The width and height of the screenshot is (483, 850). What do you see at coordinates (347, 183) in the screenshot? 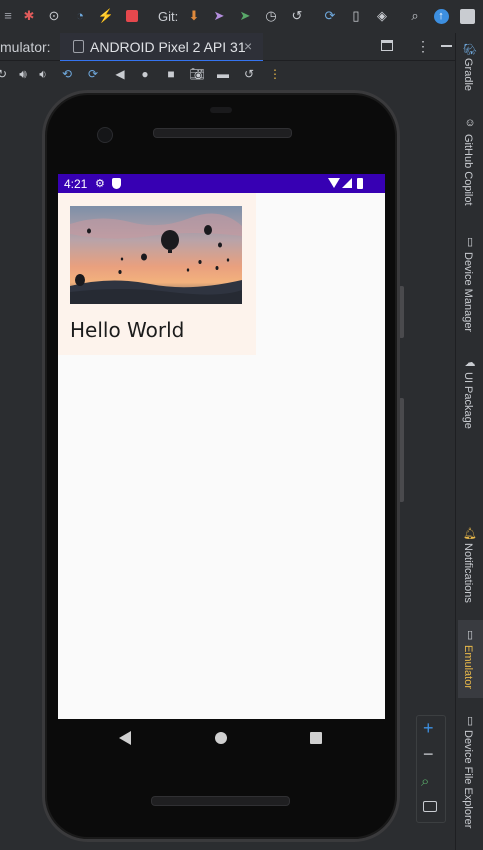
I see `cellular-icon` at bounding box center [347, 183].